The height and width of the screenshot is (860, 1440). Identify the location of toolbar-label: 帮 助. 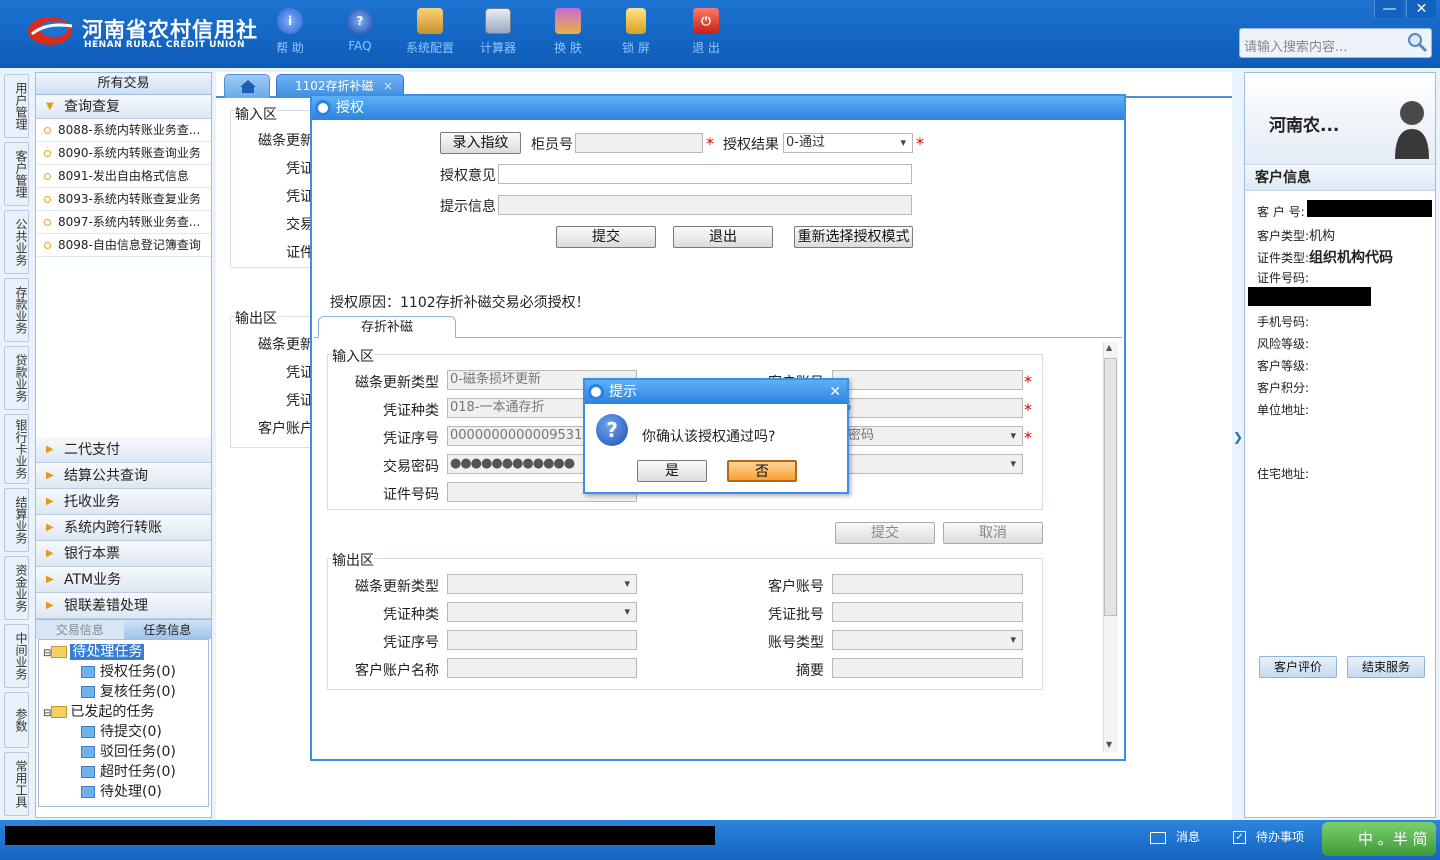
(290, 48).